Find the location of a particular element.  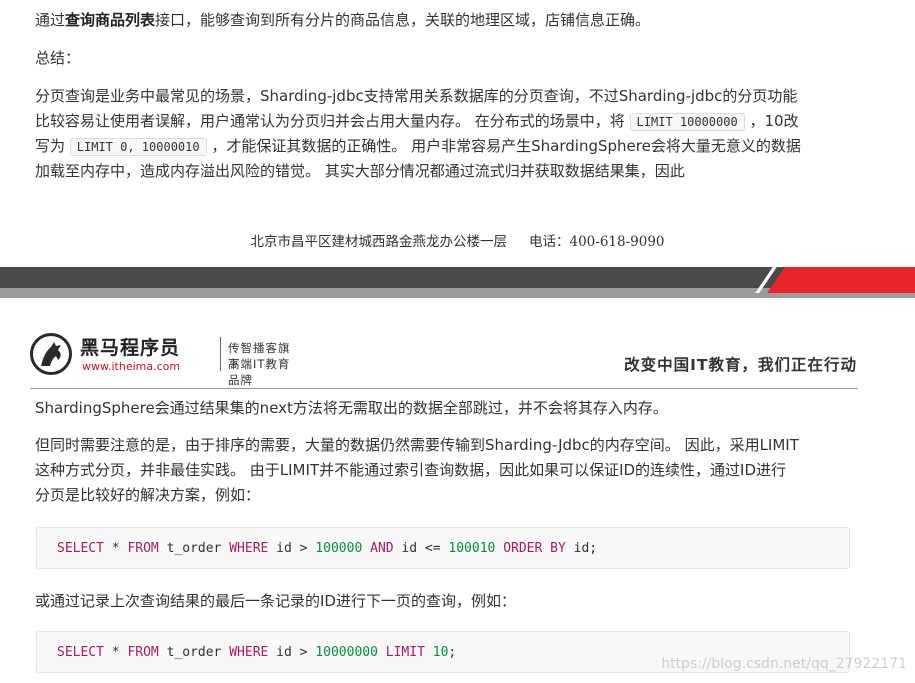

code-text: id <= is located at coordinates (421, 548).